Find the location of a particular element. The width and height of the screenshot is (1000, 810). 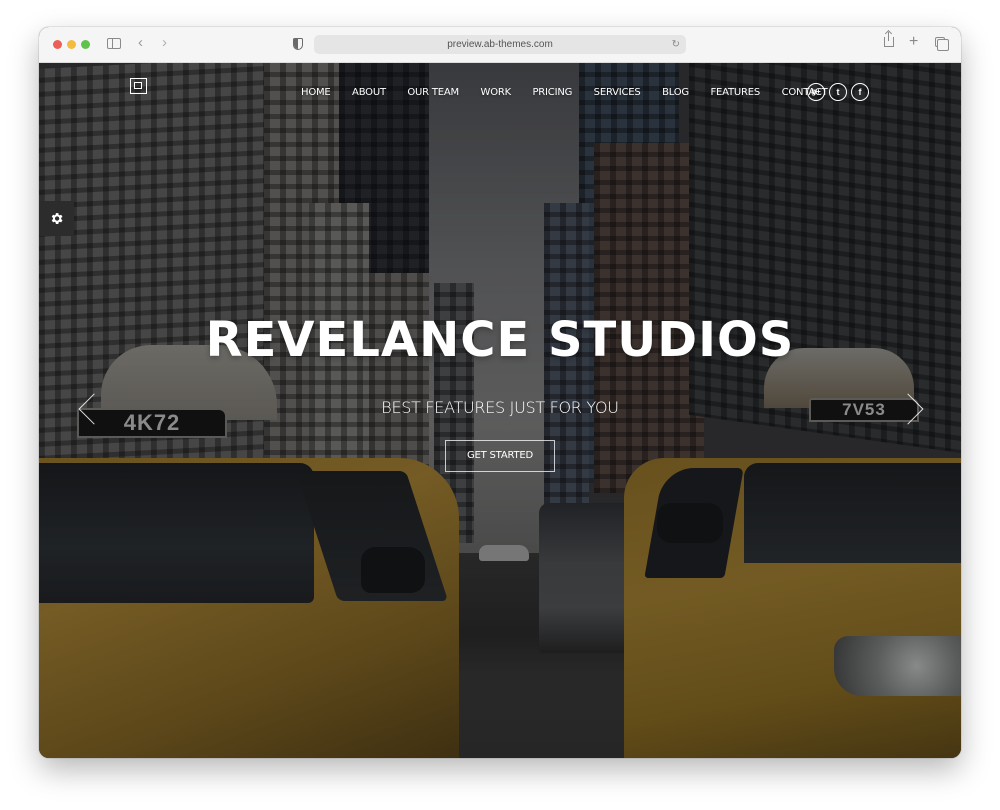

nav-blog: BLOG is located at coordinates (675, 92).